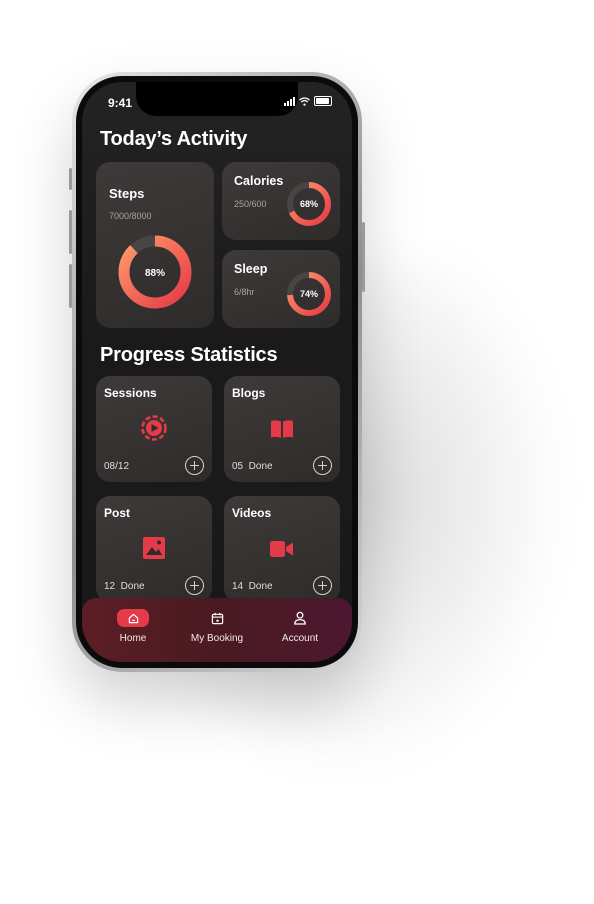 Image resolution: width=594 pixels, height=904 pixels. I want to click on sleep-percent: 74%, so click(308, 294).